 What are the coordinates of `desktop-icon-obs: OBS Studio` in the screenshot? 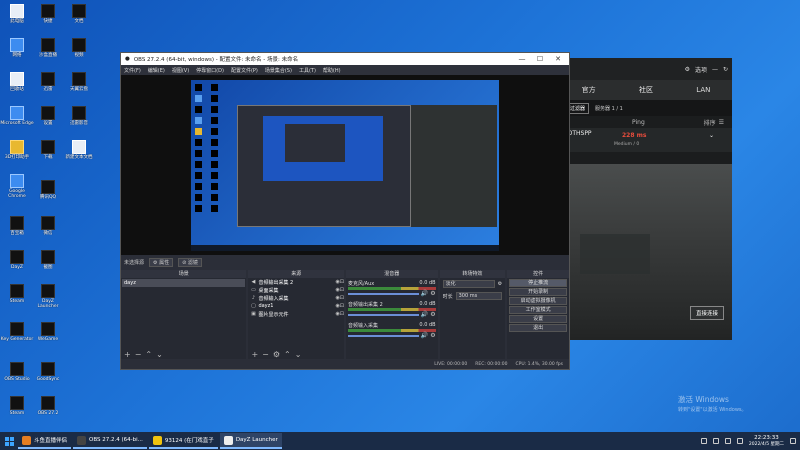 It's located at (17, 372).